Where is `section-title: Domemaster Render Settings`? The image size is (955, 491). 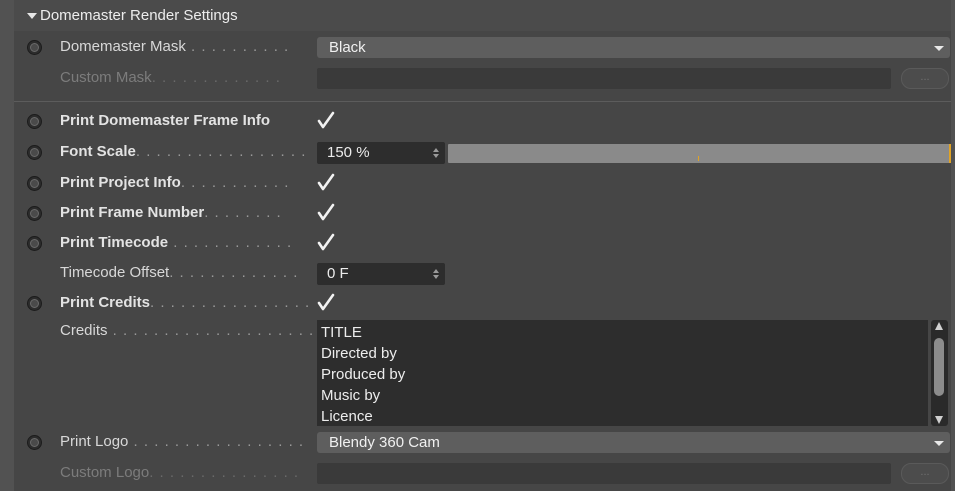
section-title: Domemaster Render Settings is located at coordinates (139, 15).